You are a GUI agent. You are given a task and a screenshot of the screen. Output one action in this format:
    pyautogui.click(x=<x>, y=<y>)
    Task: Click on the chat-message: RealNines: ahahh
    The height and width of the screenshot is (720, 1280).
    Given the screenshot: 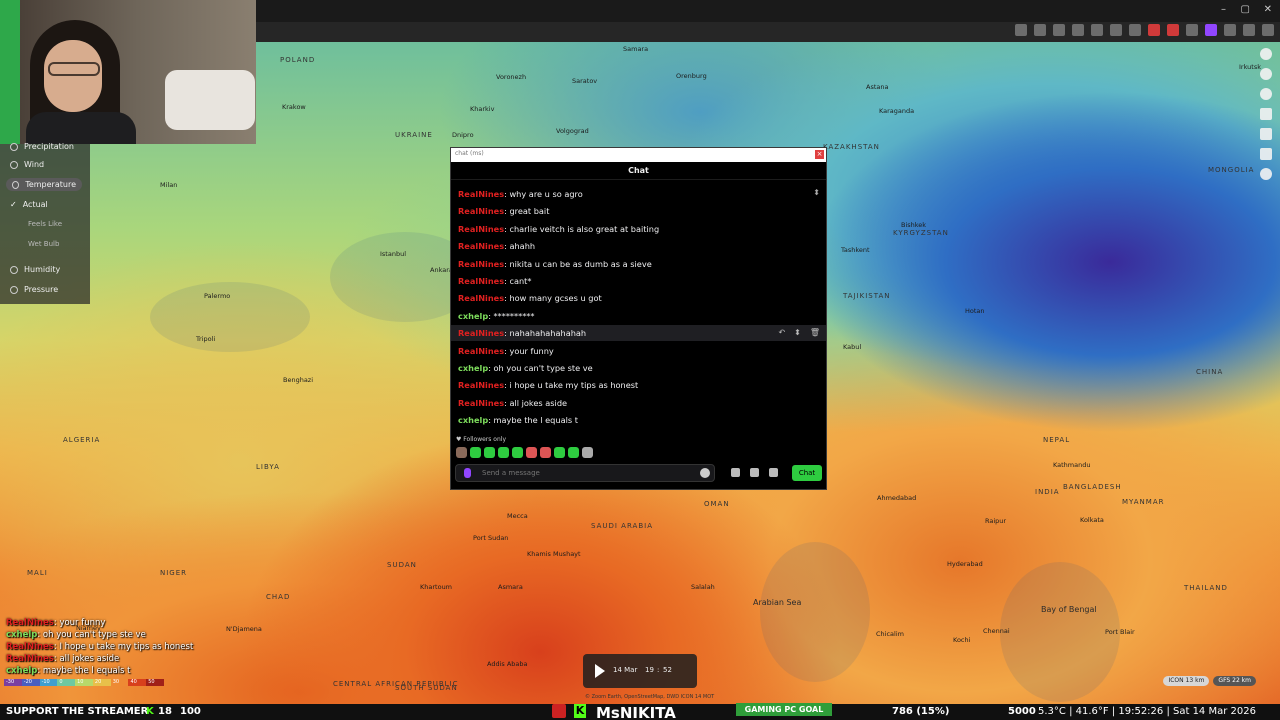 What is the action you would take?
    pyautogui.click(x=496, y=246)
    